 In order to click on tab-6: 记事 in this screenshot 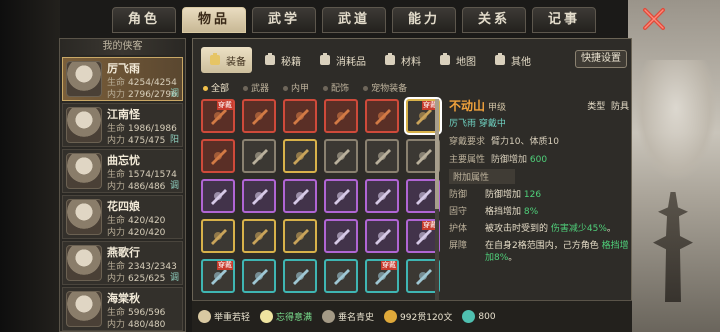, I will do `click(564, 20)`.